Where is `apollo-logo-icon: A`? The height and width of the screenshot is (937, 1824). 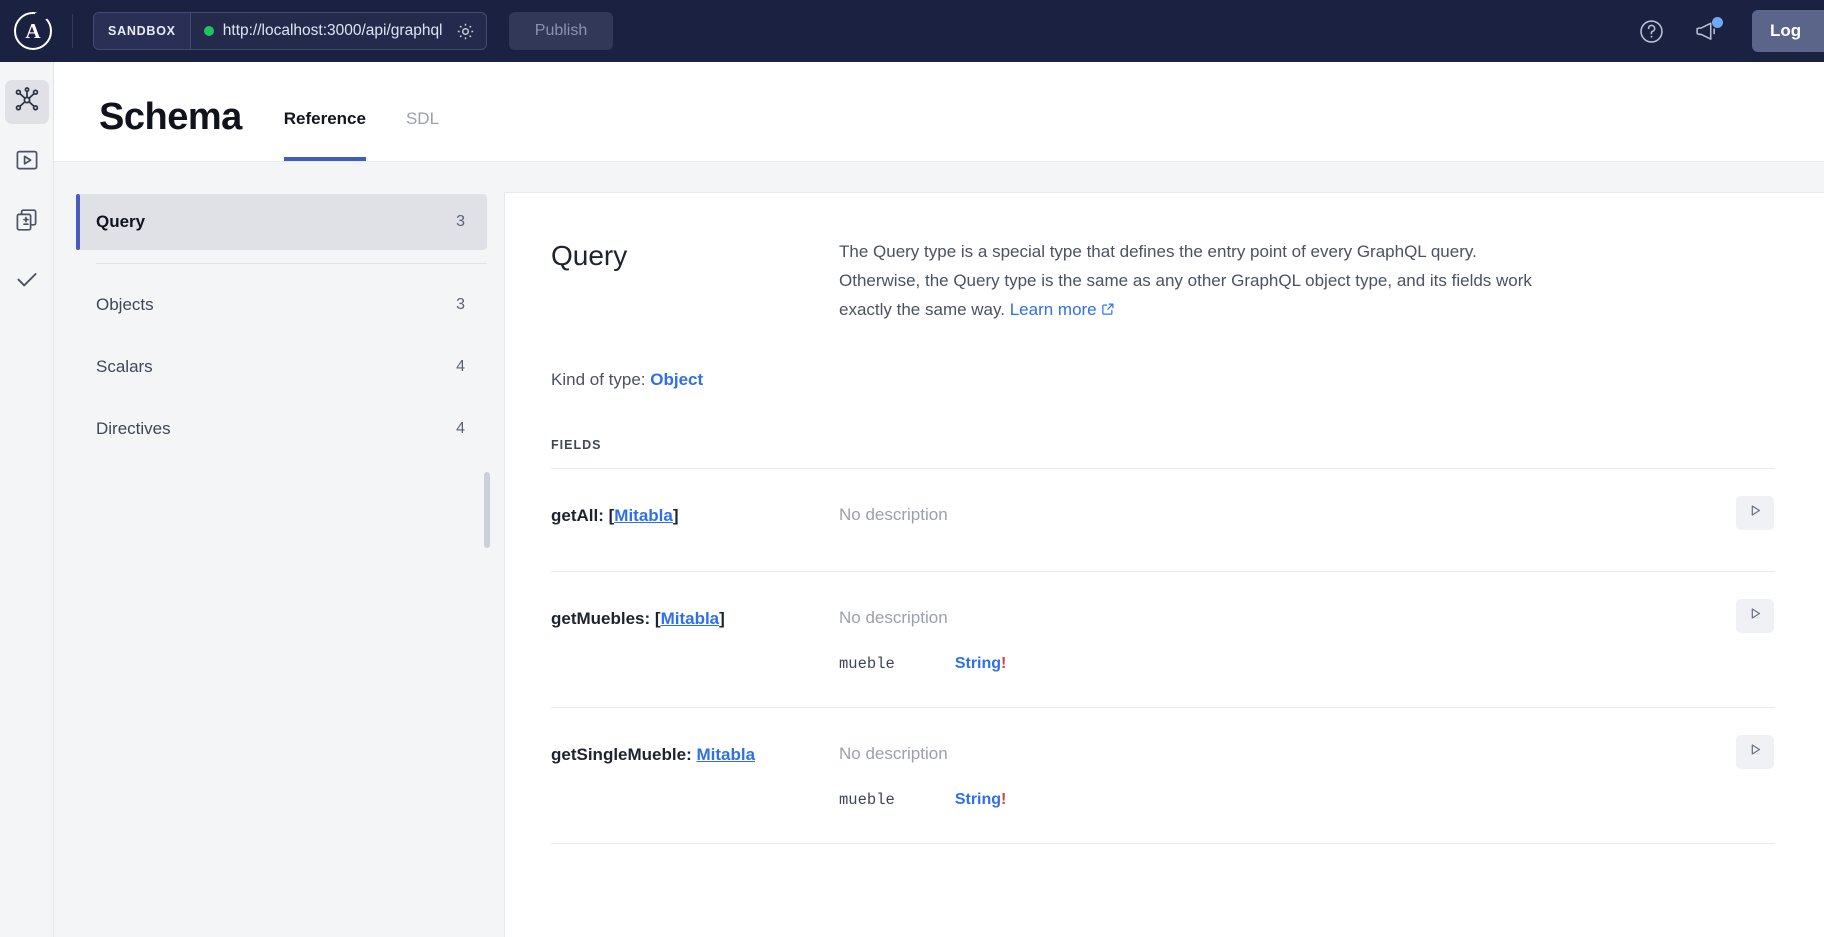
apollo-logo-icon: A is located at coordinates (33, 31).